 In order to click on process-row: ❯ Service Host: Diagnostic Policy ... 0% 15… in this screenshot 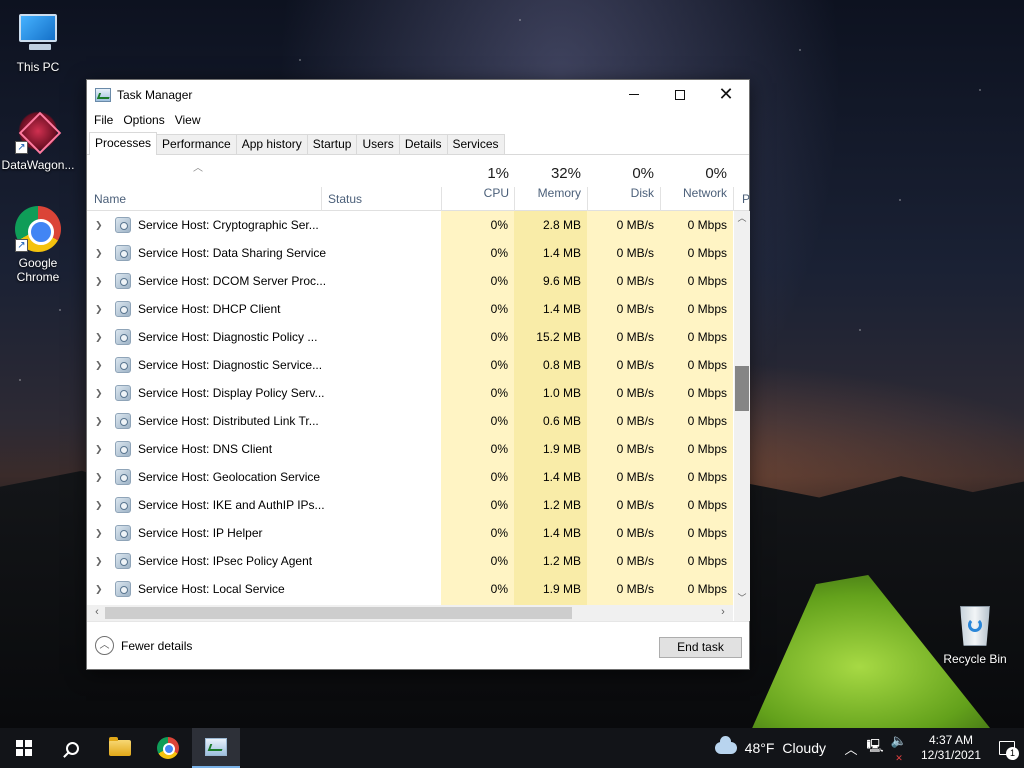, I will do `click(410, 337)`.